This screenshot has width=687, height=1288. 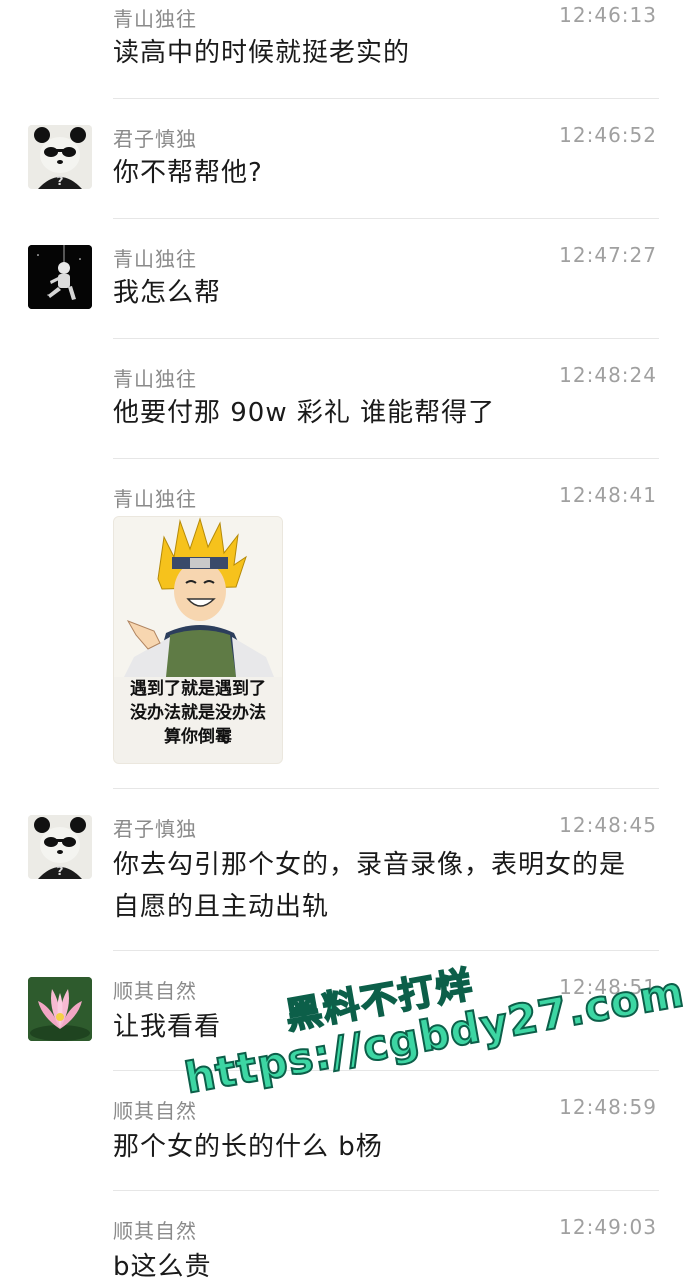 I want to click on message-time: 12:46:52, so click(x=608, y=135).